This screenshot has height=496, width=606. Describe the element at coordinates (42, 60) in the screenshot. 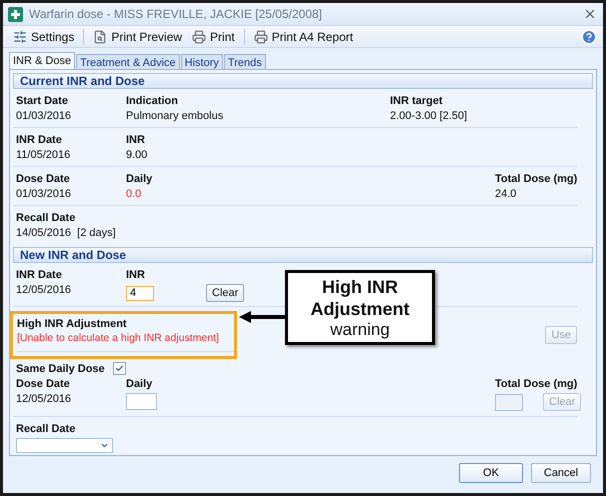

I see `tab: INR & Dose` at that location.